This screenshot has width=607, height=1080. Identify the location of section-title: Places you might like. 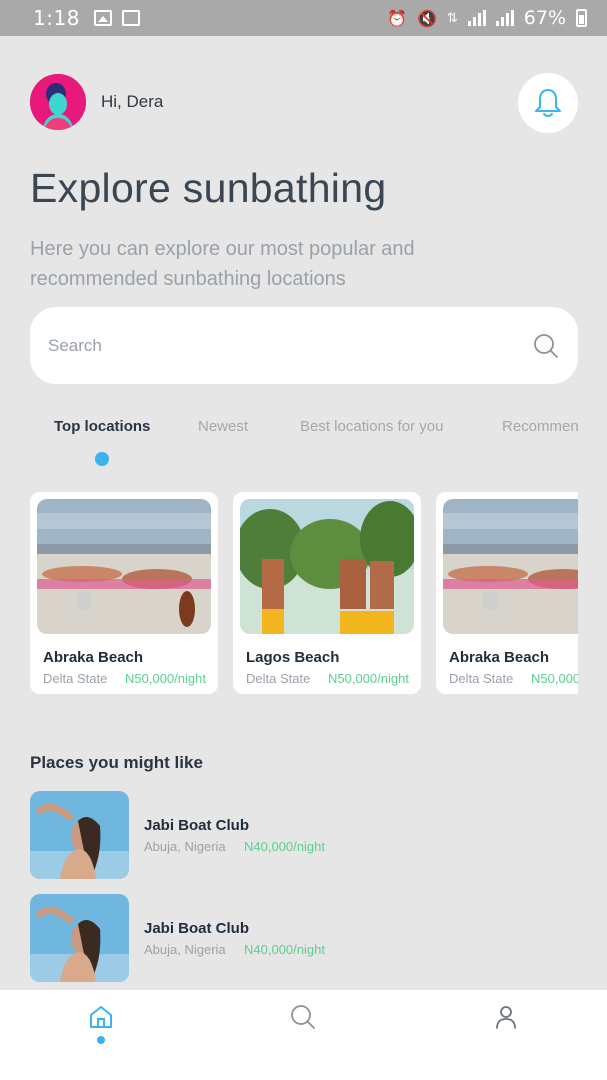
(116, 762).